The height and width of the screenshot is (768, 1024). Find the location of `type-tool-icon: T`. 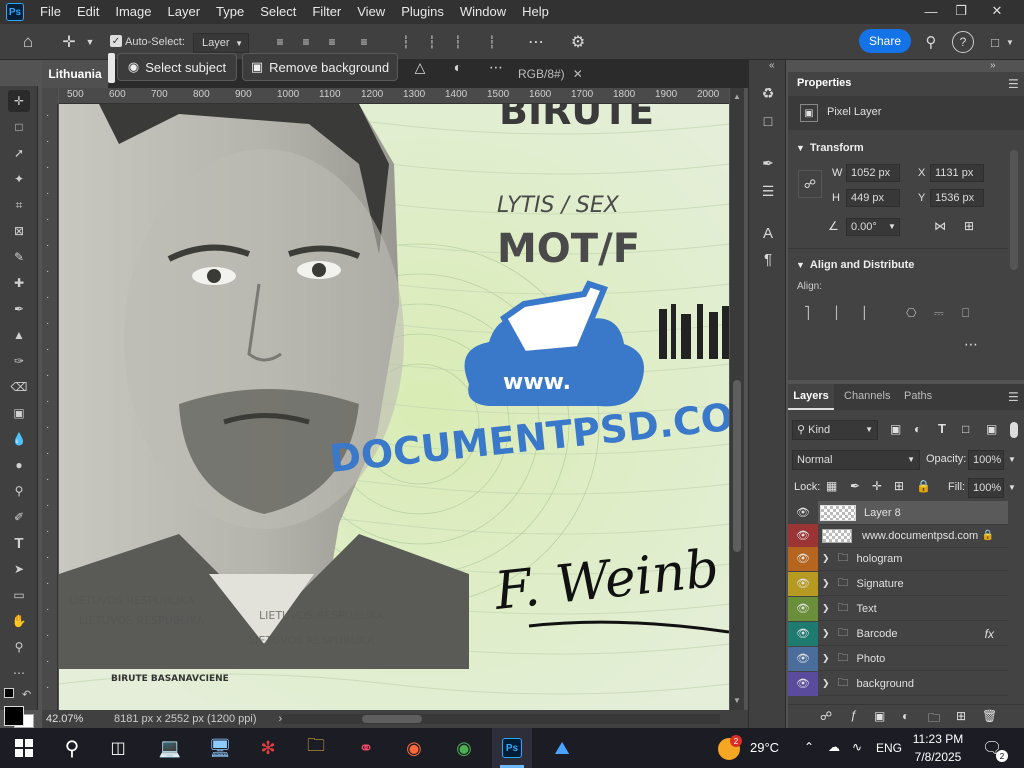

type-tool-icon: T is located at coordinates (19, 543).